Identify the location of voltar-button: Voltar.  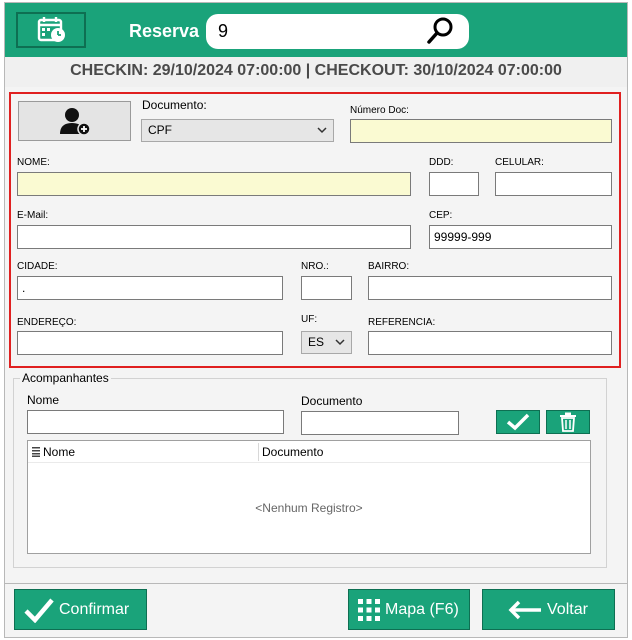
(548, 609).